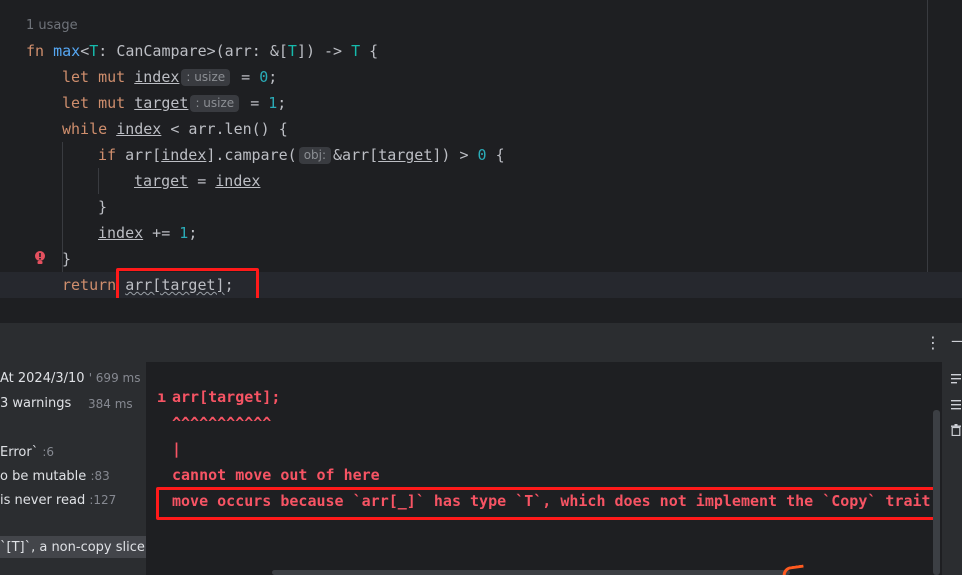 The width and height of the screenshot is (962, 575). I want to click on tree-row-label: At 2024/3/10, so click(44, 378).